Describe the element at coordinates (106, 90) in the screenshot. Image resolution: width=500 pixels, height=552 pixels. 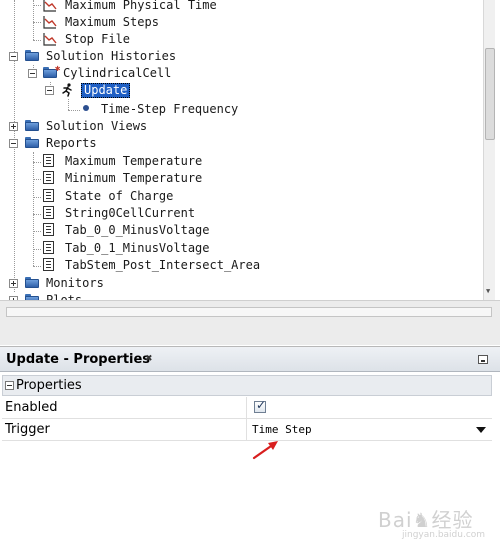
I see `tree-item-label-selected: Update` at that location.